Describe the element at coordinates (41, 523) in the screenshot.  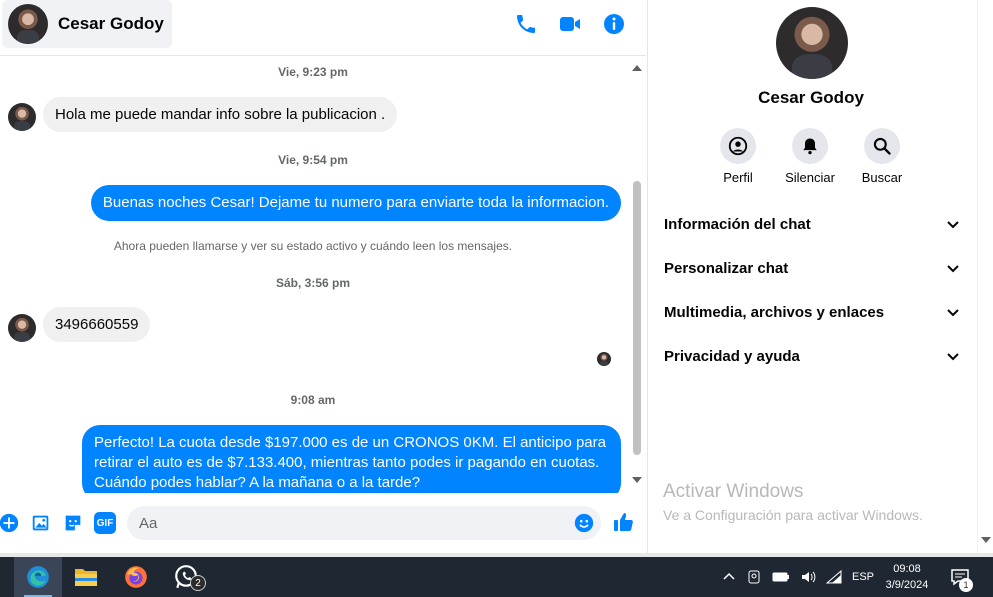
I see `image-icon` at that location.